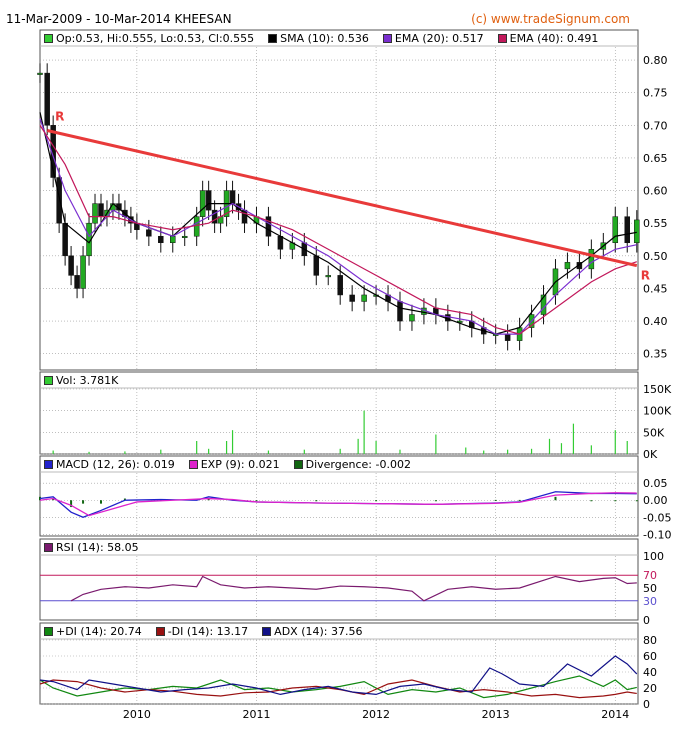  I want to click on price-y-tick-label: 0.45, so click(655, 288).